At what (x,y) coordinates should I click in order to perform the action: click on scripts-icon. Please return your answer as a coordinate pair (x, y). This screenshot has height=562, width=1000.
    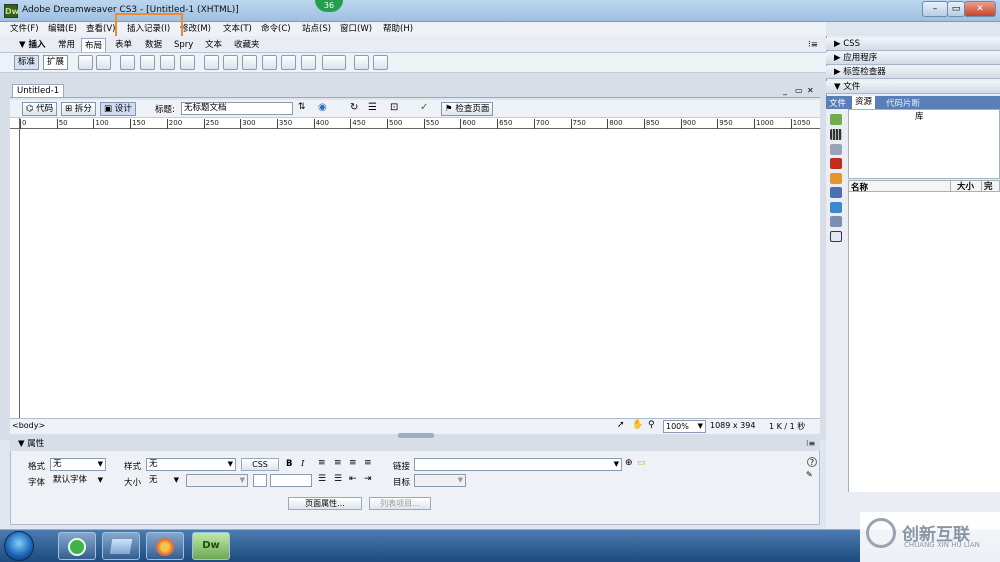
    Looking at the image, I should click on (836, 207).